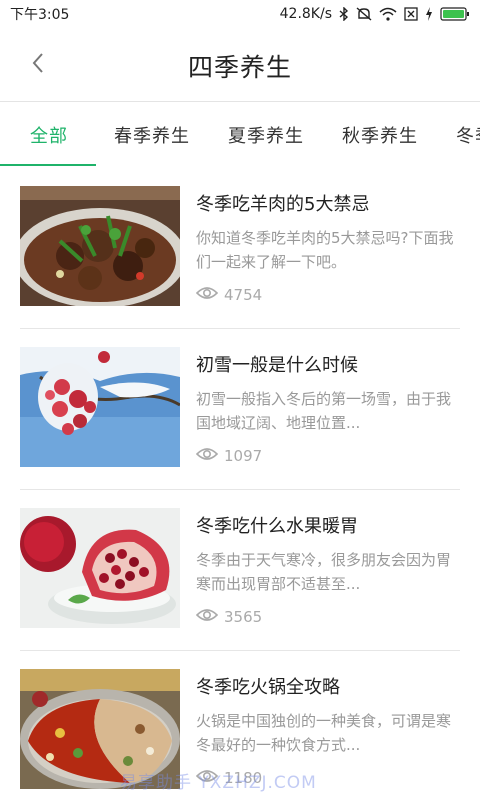 Image resolution: width=480 pixels, height=800 pixels. Describe the element at coordinates (100, 568) in the screenshot. I see `pomegranate-image` at that location.